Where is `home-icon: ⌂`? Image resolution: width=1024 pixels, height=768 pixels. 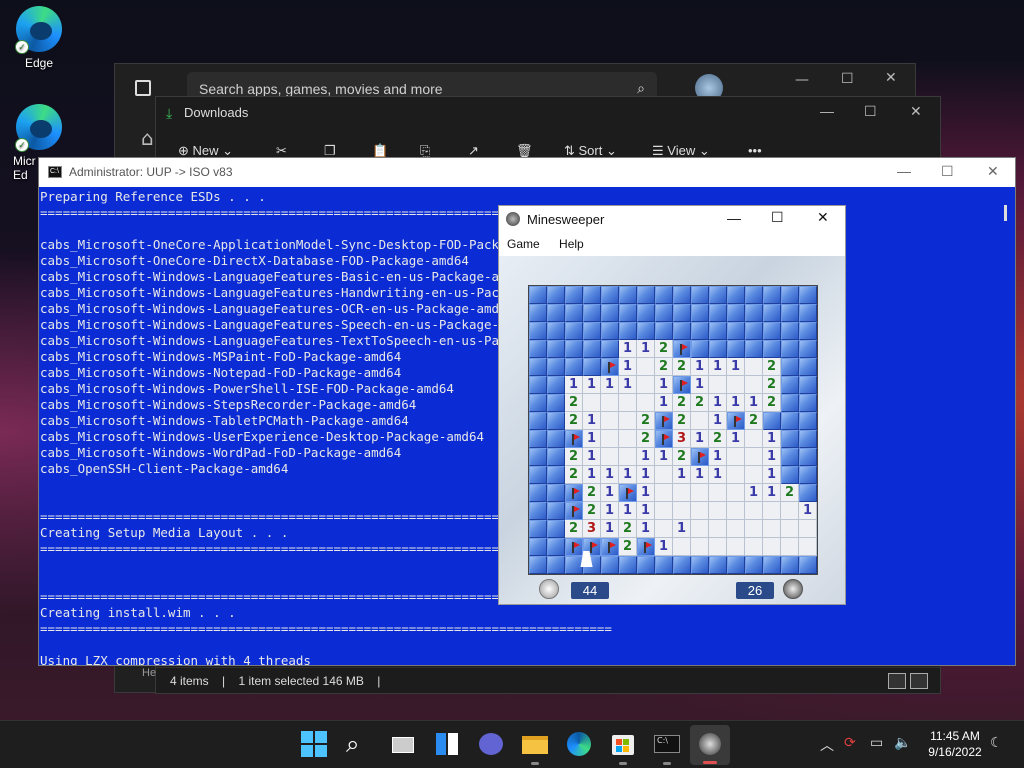
home-icon: ⌂ is located at coordinates (147, 138).